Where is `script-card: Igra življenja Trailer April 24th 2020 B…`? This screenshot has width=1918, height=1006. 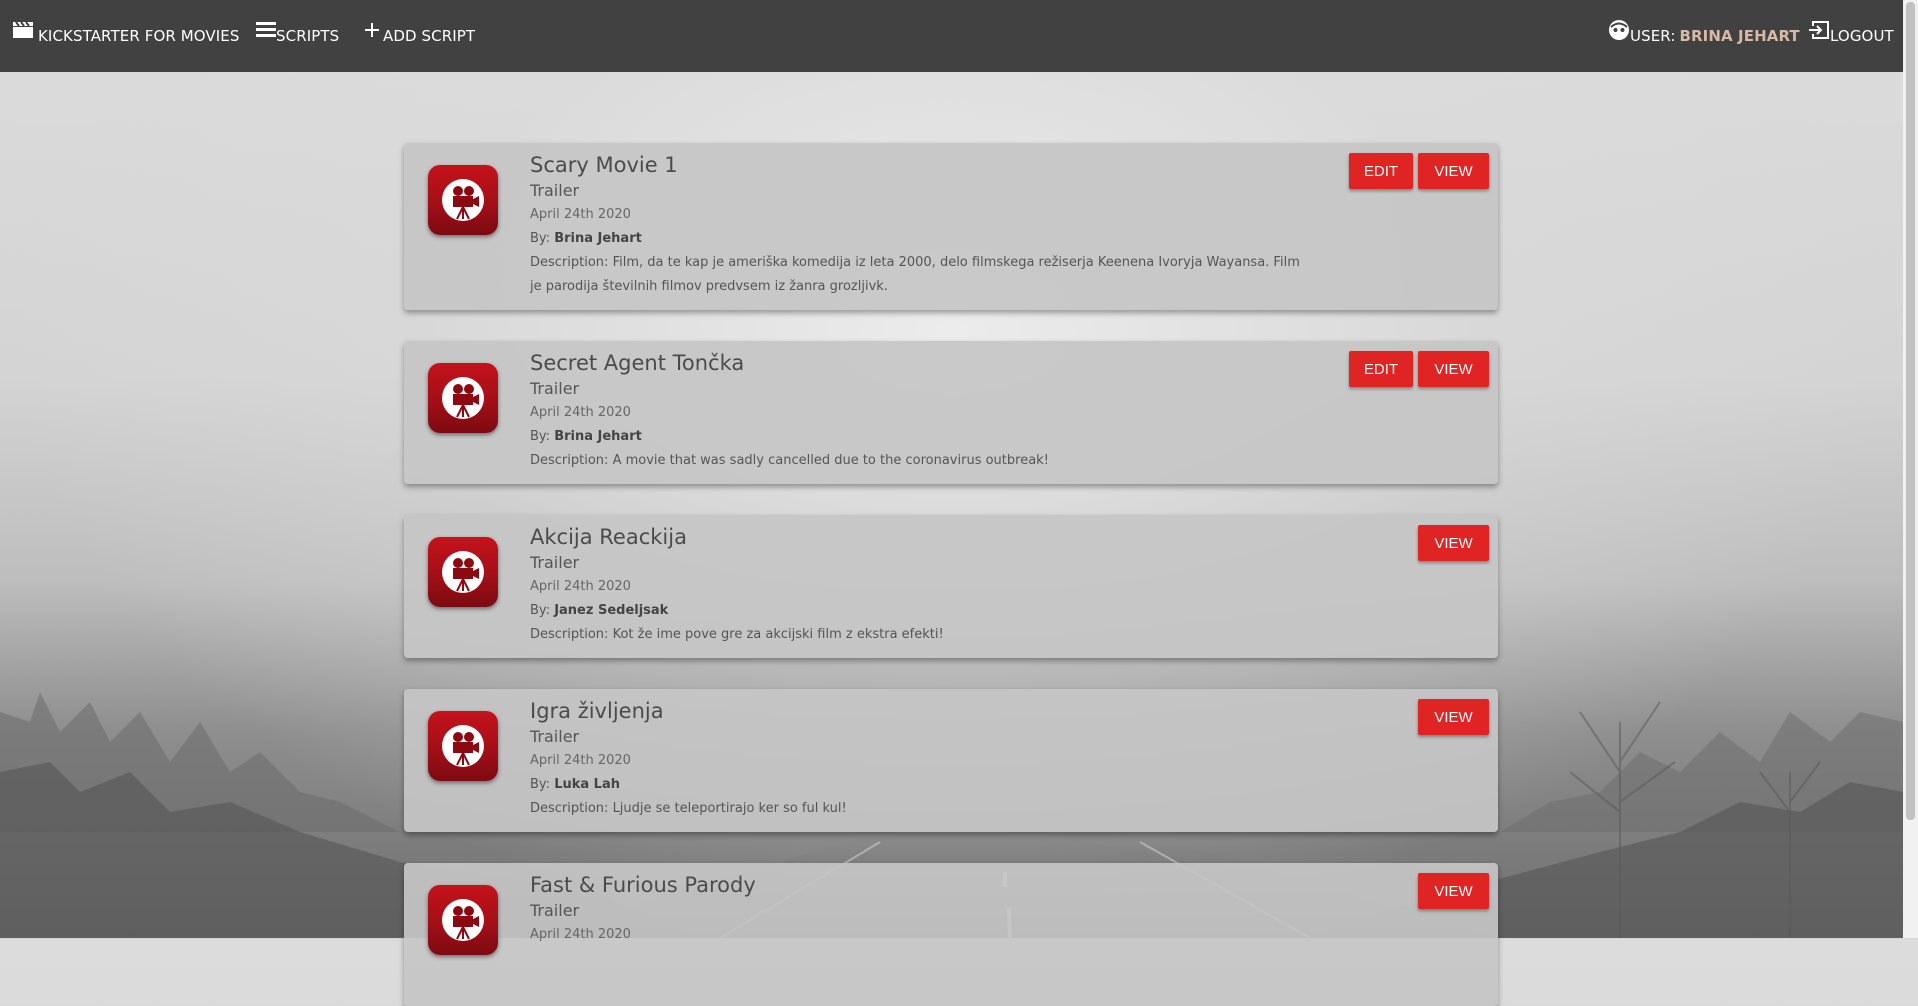
script-card: Igra življenja Trailer April 24th 2020 B… is located at coordinates (951, 760).